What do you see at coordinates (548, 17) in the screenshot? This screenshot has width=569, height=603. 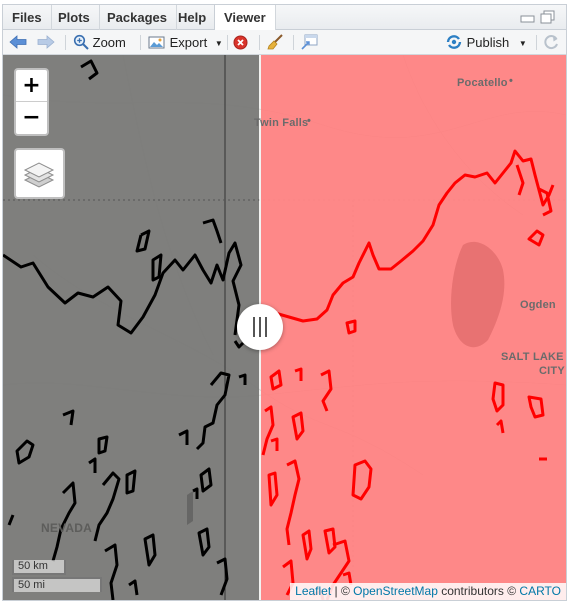 I see `maximize-icon` at bounding box center [548, 17].